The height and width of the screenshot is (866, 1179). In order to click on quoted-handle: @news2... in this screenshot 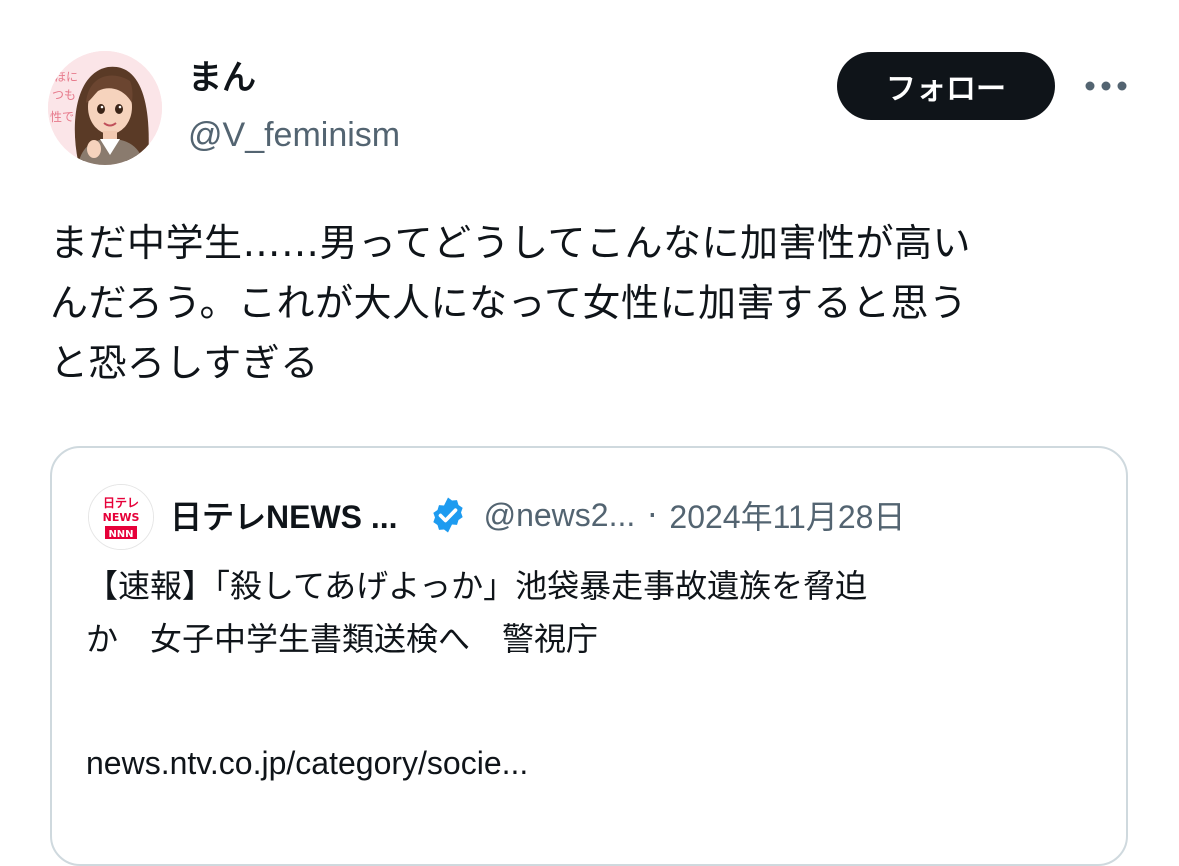, I will do `click(560, 515)`.